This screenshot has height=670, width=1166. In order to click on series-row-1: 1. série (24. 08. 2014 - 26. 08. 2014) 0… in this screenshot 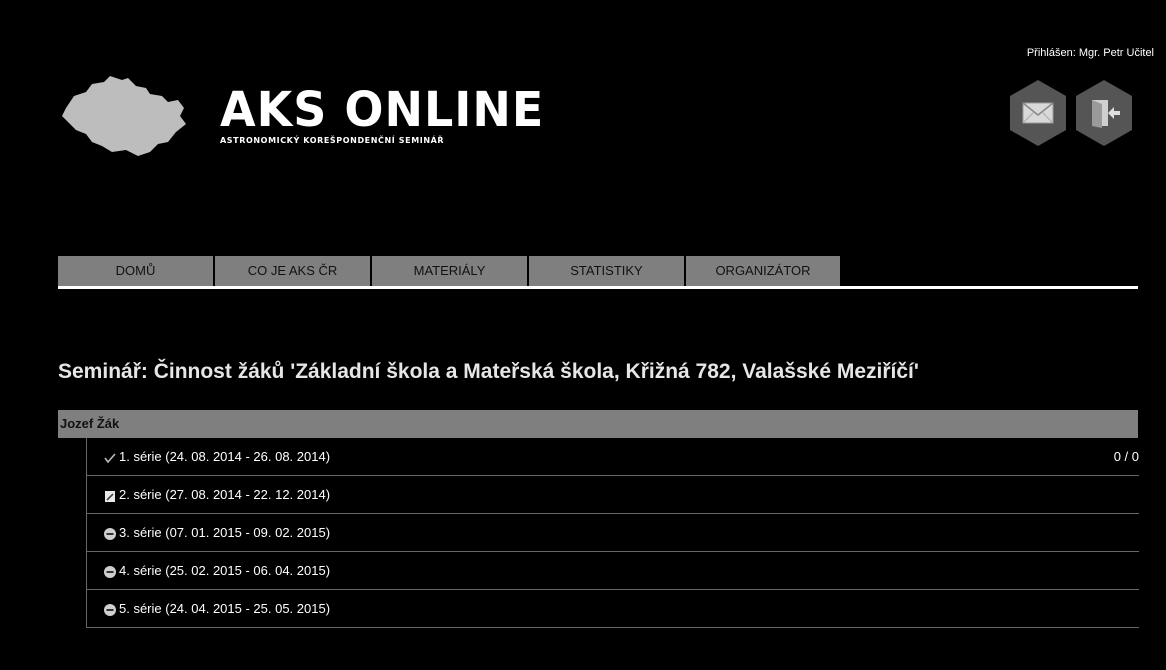, I will do `click(613, 457)`.